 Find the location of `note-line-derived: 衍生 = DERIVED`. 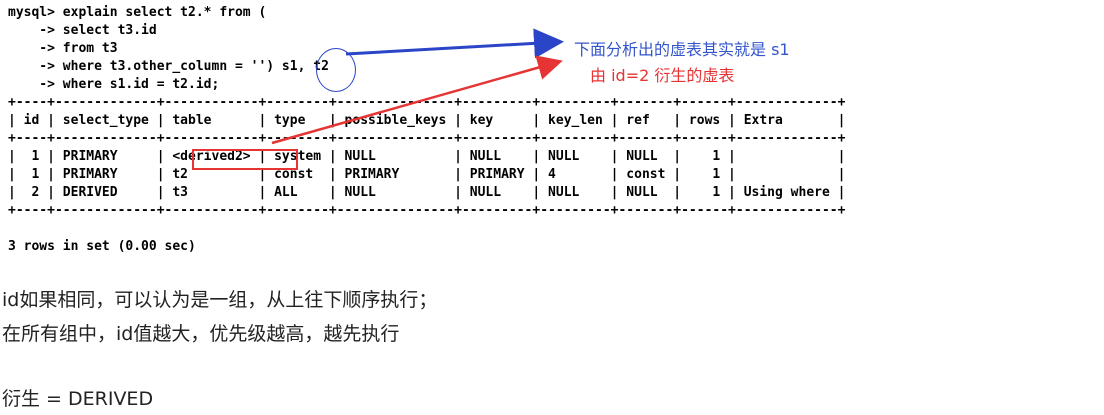

note-line-derived: 衍生 = DERIVED is located at coordinates (78, 399).